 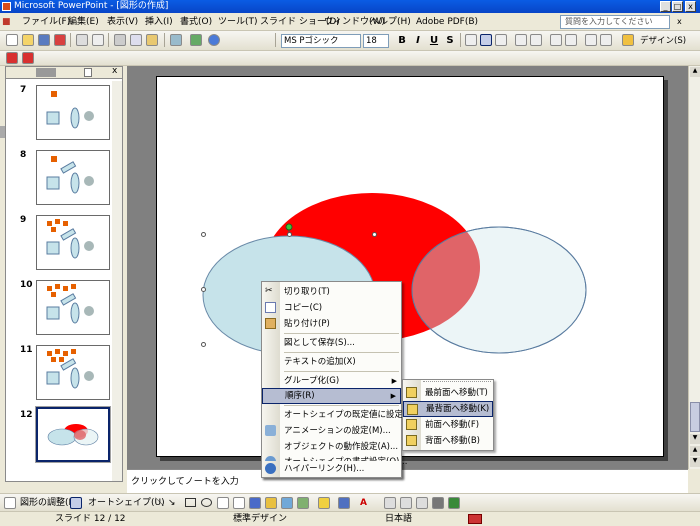 What do you see at coordinates (677, 6) in the screenshot?
I see `maximize-button: □` at bounding box center [677, 6].